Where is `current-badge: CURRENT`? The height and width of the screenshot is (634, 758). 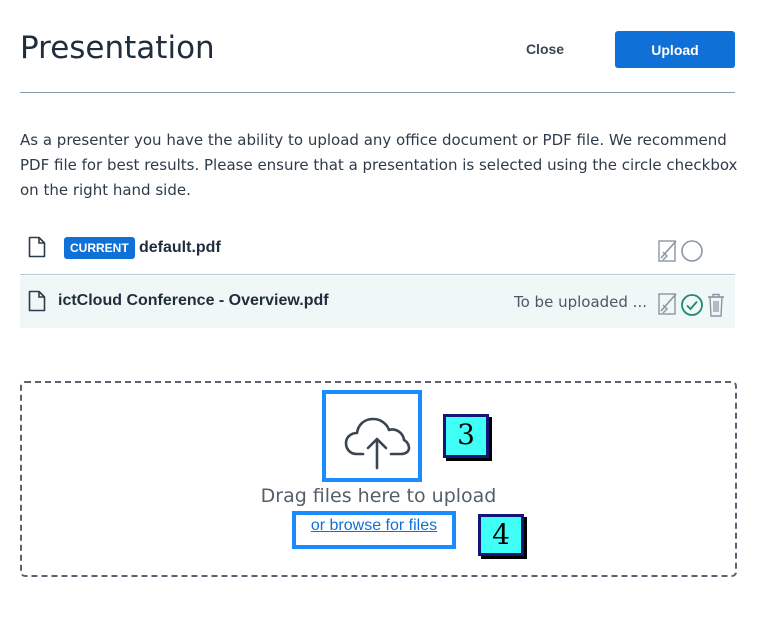 current-badge: CURRENT is located at coordinates (99, 248).